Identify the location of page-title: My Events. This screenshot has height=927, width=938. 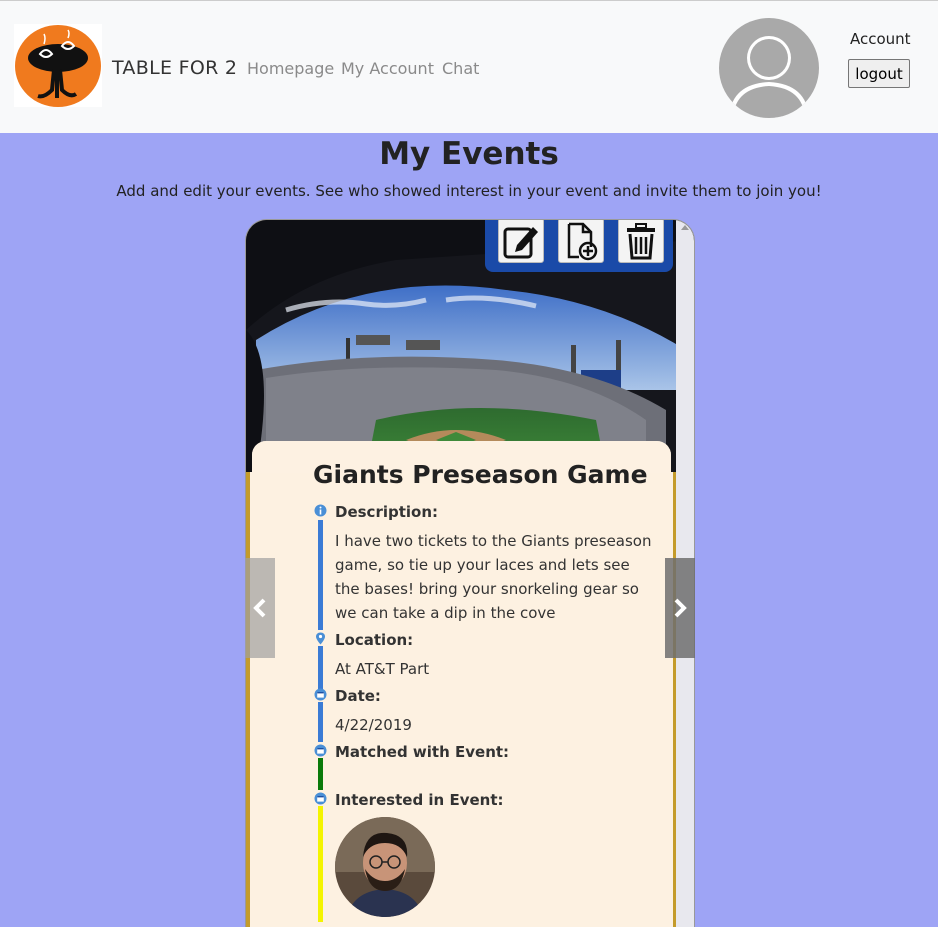
(469, 154).